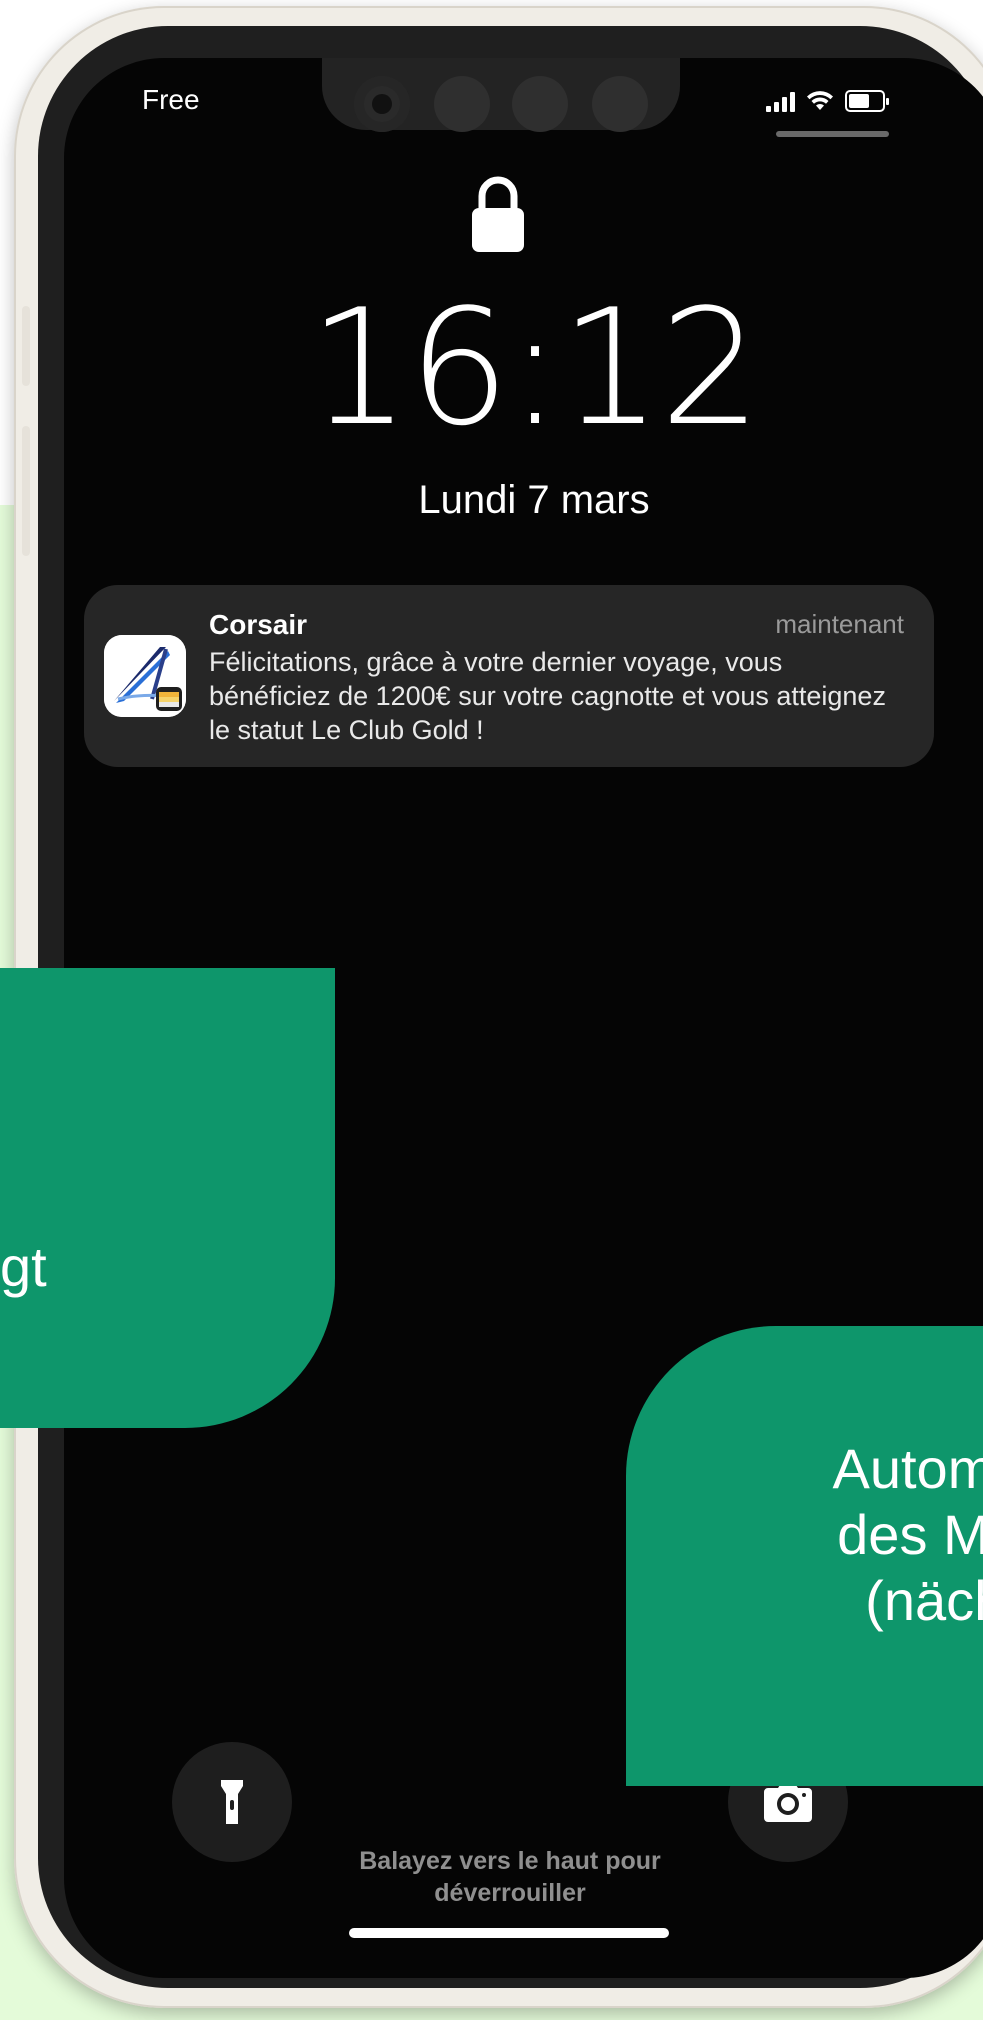 This screenshot has height=2020, width=983. Describe the element at coordinates (23, 1266) in the screenshot. I see `left-callout-text: gt` at that location.